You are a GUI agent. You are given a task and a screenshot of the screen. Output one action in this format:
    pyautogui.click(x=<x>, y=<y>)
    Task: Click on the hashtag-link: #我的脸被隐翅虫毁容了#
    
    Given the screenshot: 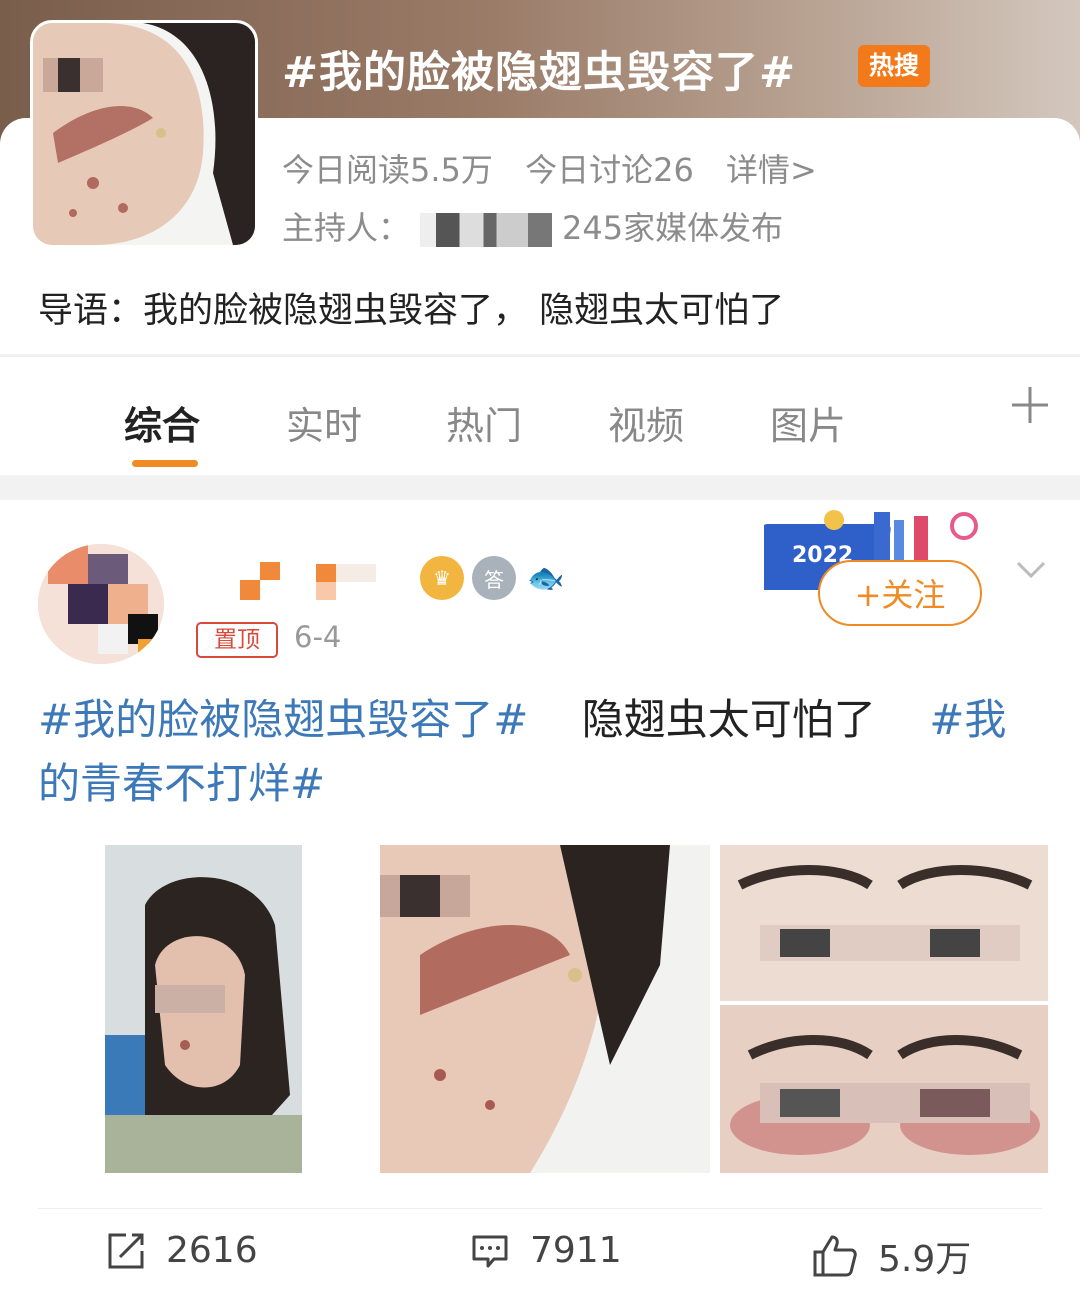 What is the action you would take?
    pyautogui.click(x=283, y=719)
    